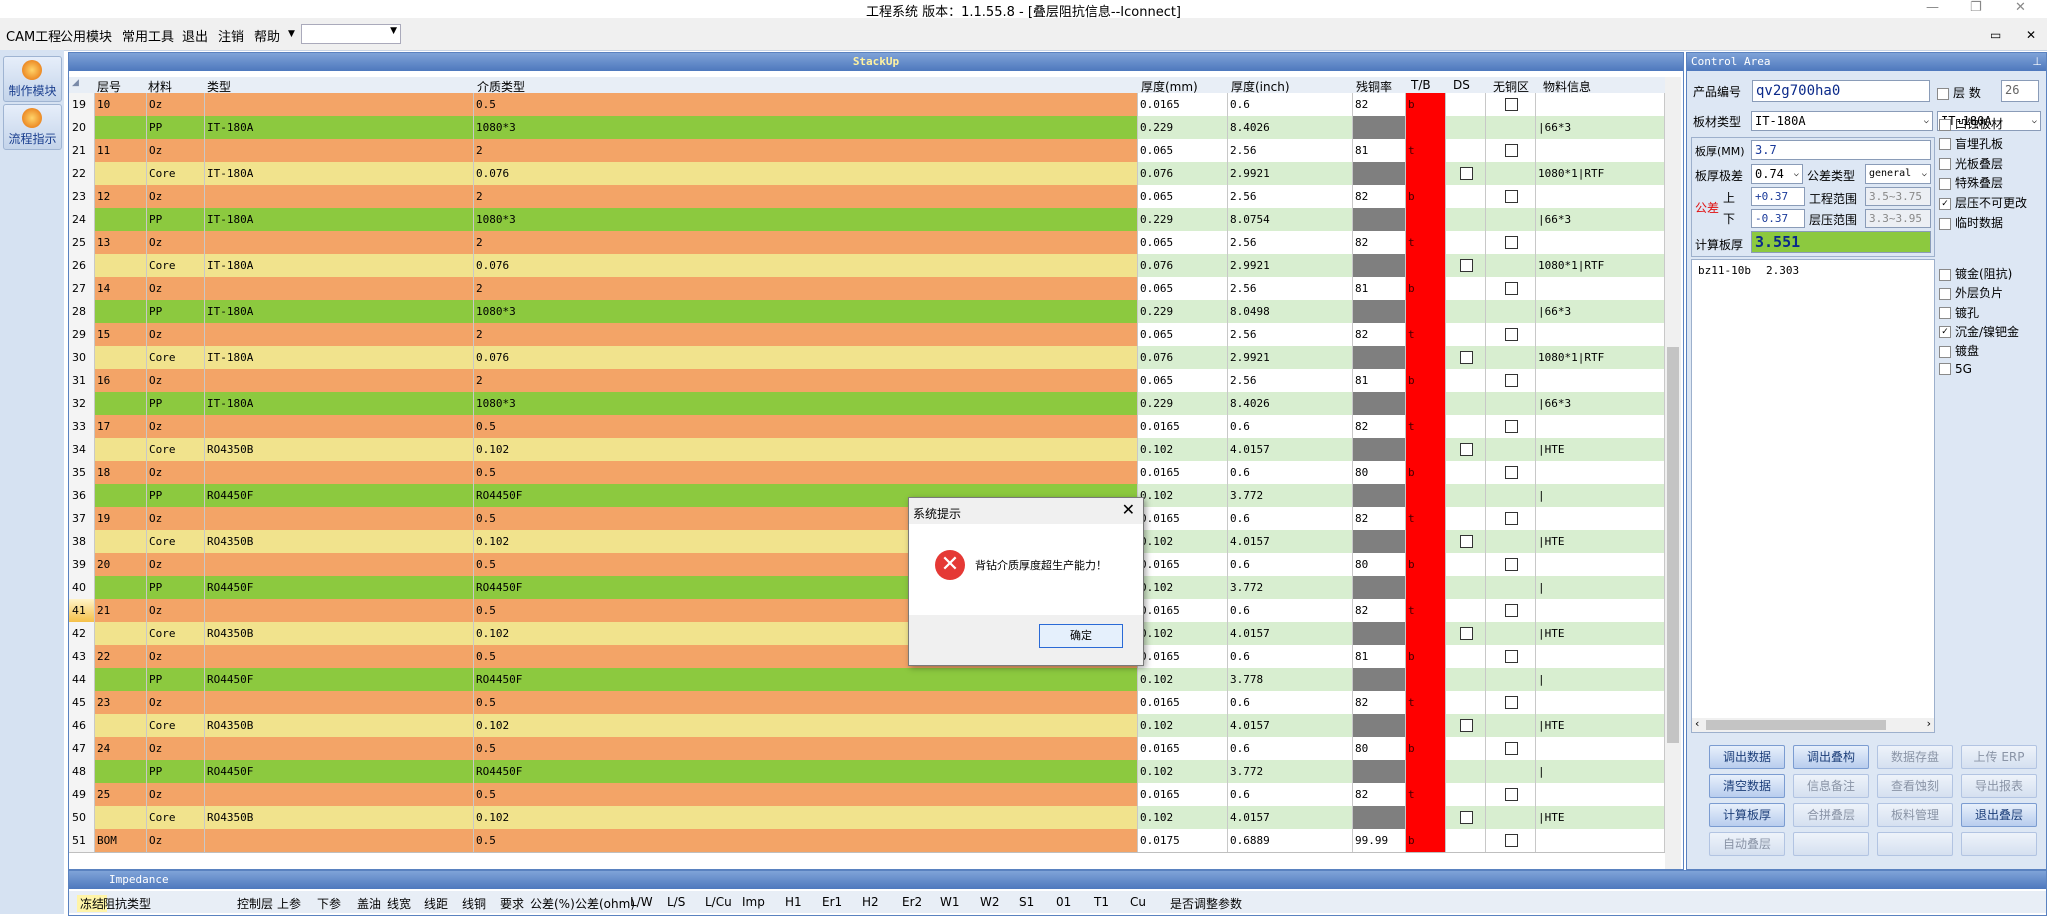  Describe the element at coordinates (1697, 723) in the screenshot. I see `scroll-left-icon: ‹` at that location.